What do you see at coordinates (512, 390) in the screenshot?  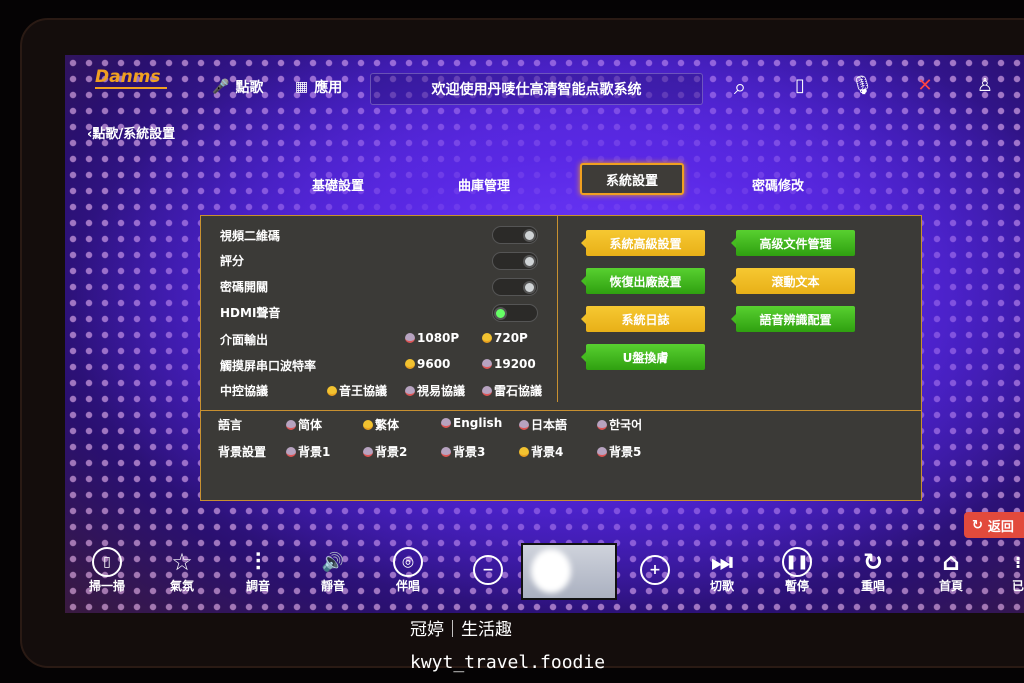 I see `radio-protocol-3: 雷石協議` at bounding box center [512, 390].